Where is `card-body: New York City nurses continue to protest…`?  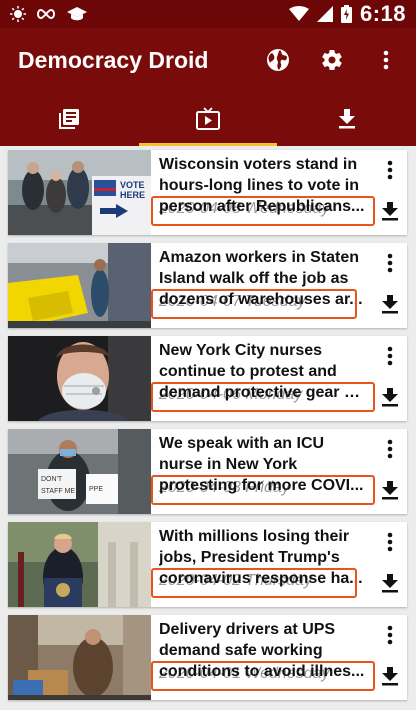
card-body: New York City nurses continue to protest… is located at coordinates (263, 378).